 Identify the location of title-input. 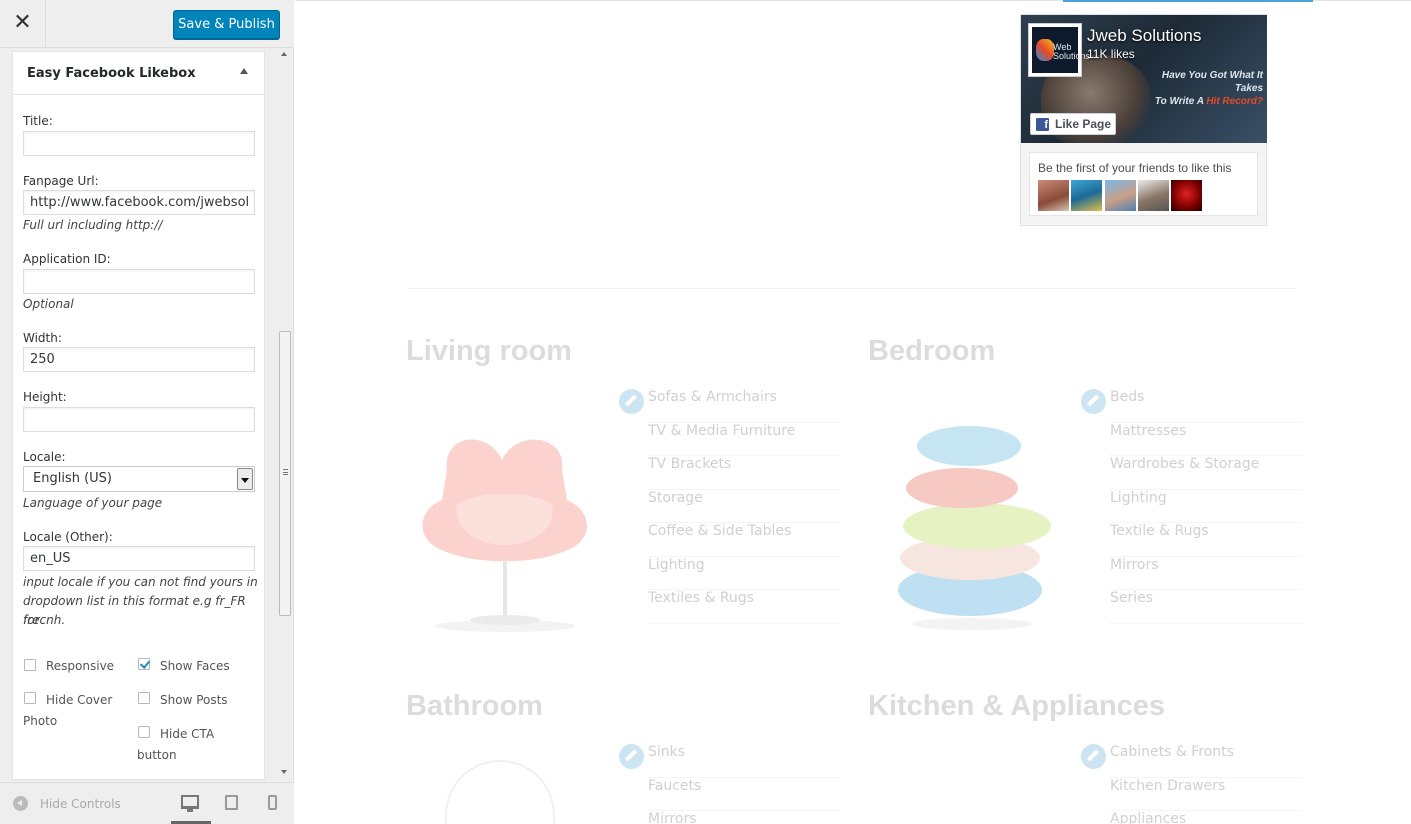
(139, 143).